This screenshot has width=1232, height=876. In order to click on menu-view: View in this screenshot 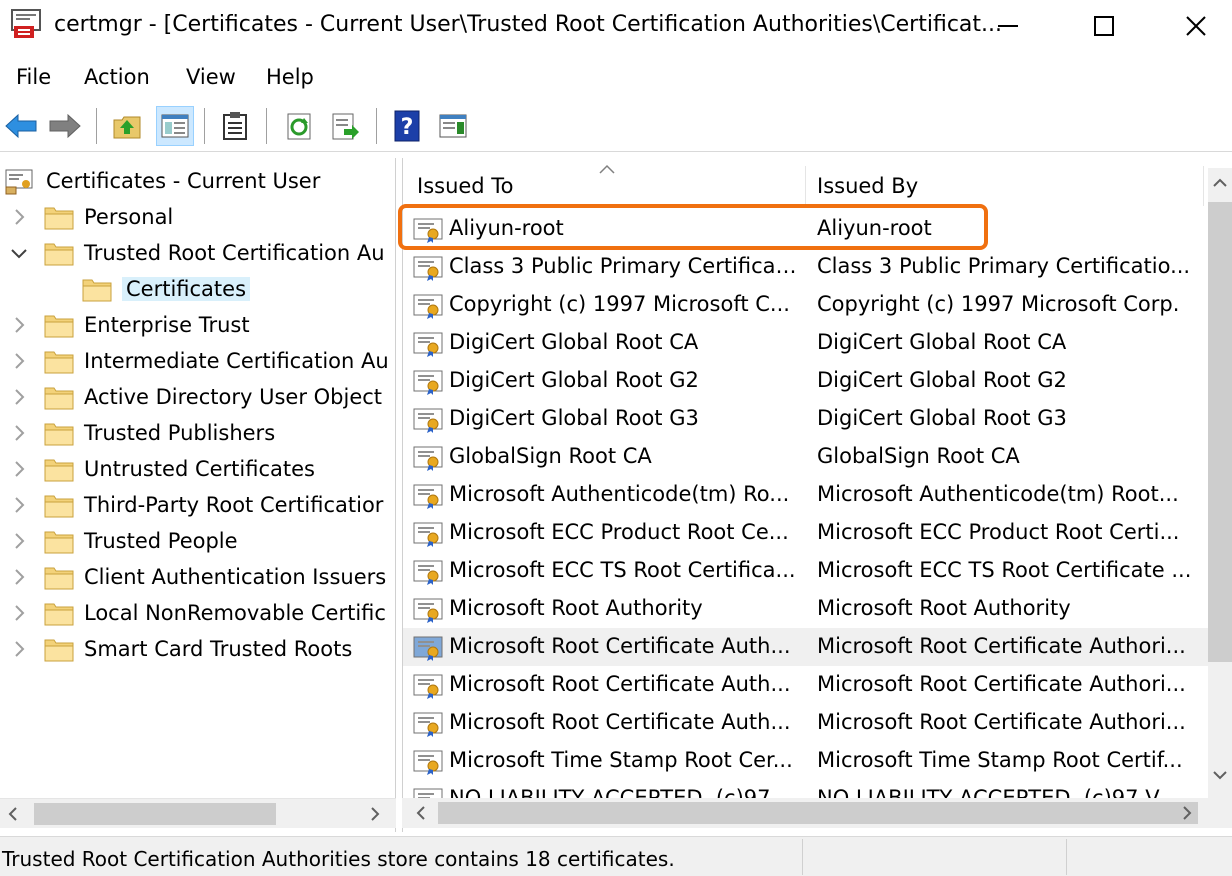, I will do `click(211, 77)`.